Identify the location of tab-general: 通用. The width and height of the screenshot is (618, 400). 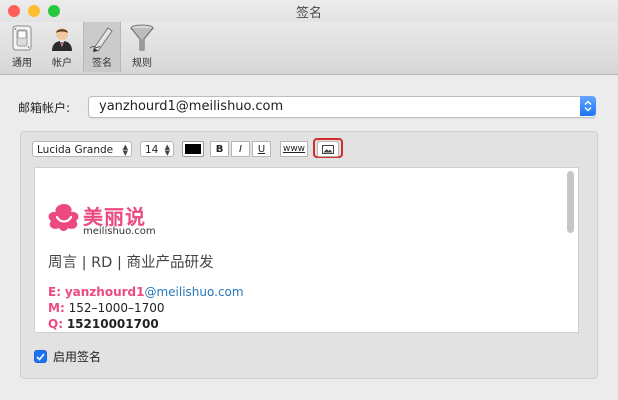
(22, 47).